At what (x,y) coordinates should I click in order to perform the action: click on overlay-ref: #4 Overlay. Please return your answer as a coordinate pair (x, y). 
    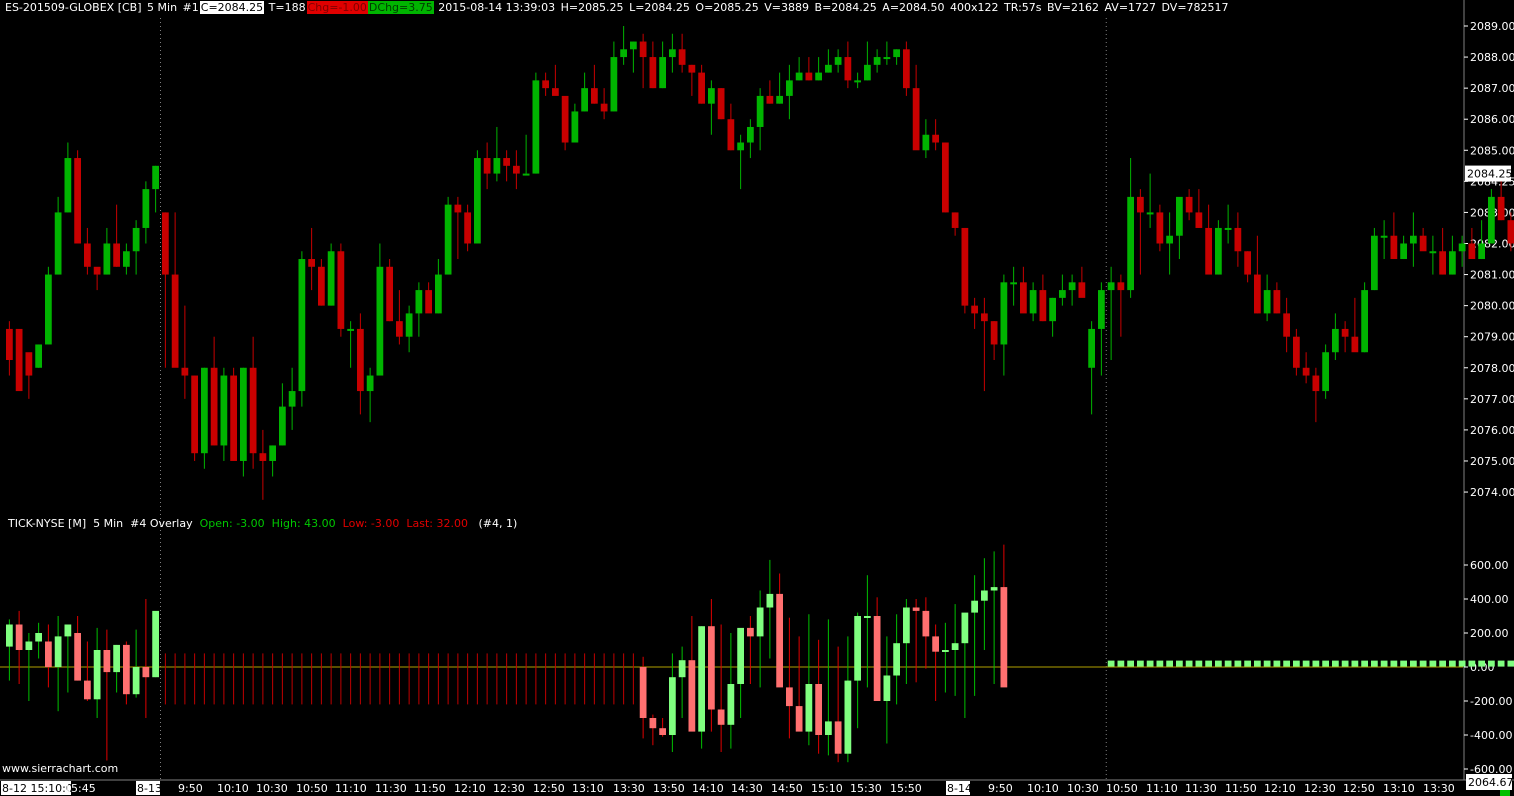
    Looking at the image, I should click on (161, 523).